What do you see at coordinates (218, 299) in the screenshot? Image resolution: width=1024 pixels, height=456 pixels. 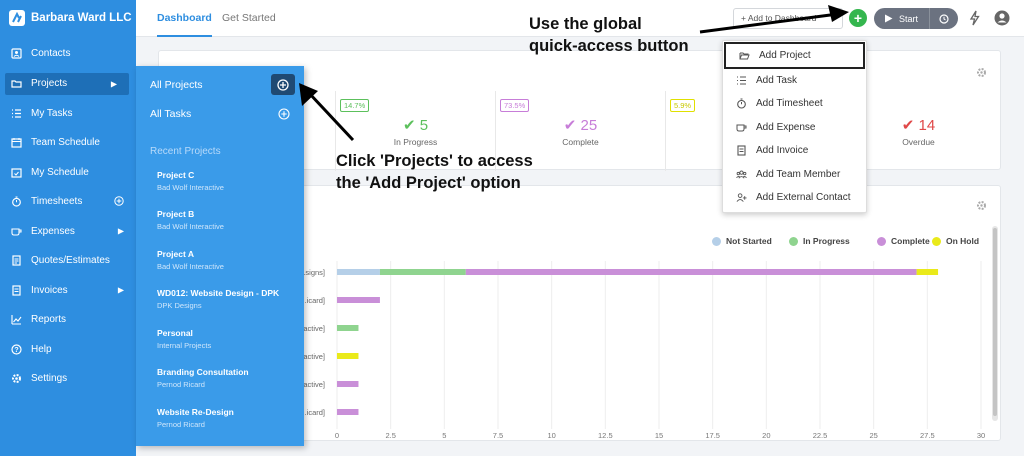 I see `recent-project-item: WD012: Website Design - DPK DPK Designs` at bounding box center [218, 299].